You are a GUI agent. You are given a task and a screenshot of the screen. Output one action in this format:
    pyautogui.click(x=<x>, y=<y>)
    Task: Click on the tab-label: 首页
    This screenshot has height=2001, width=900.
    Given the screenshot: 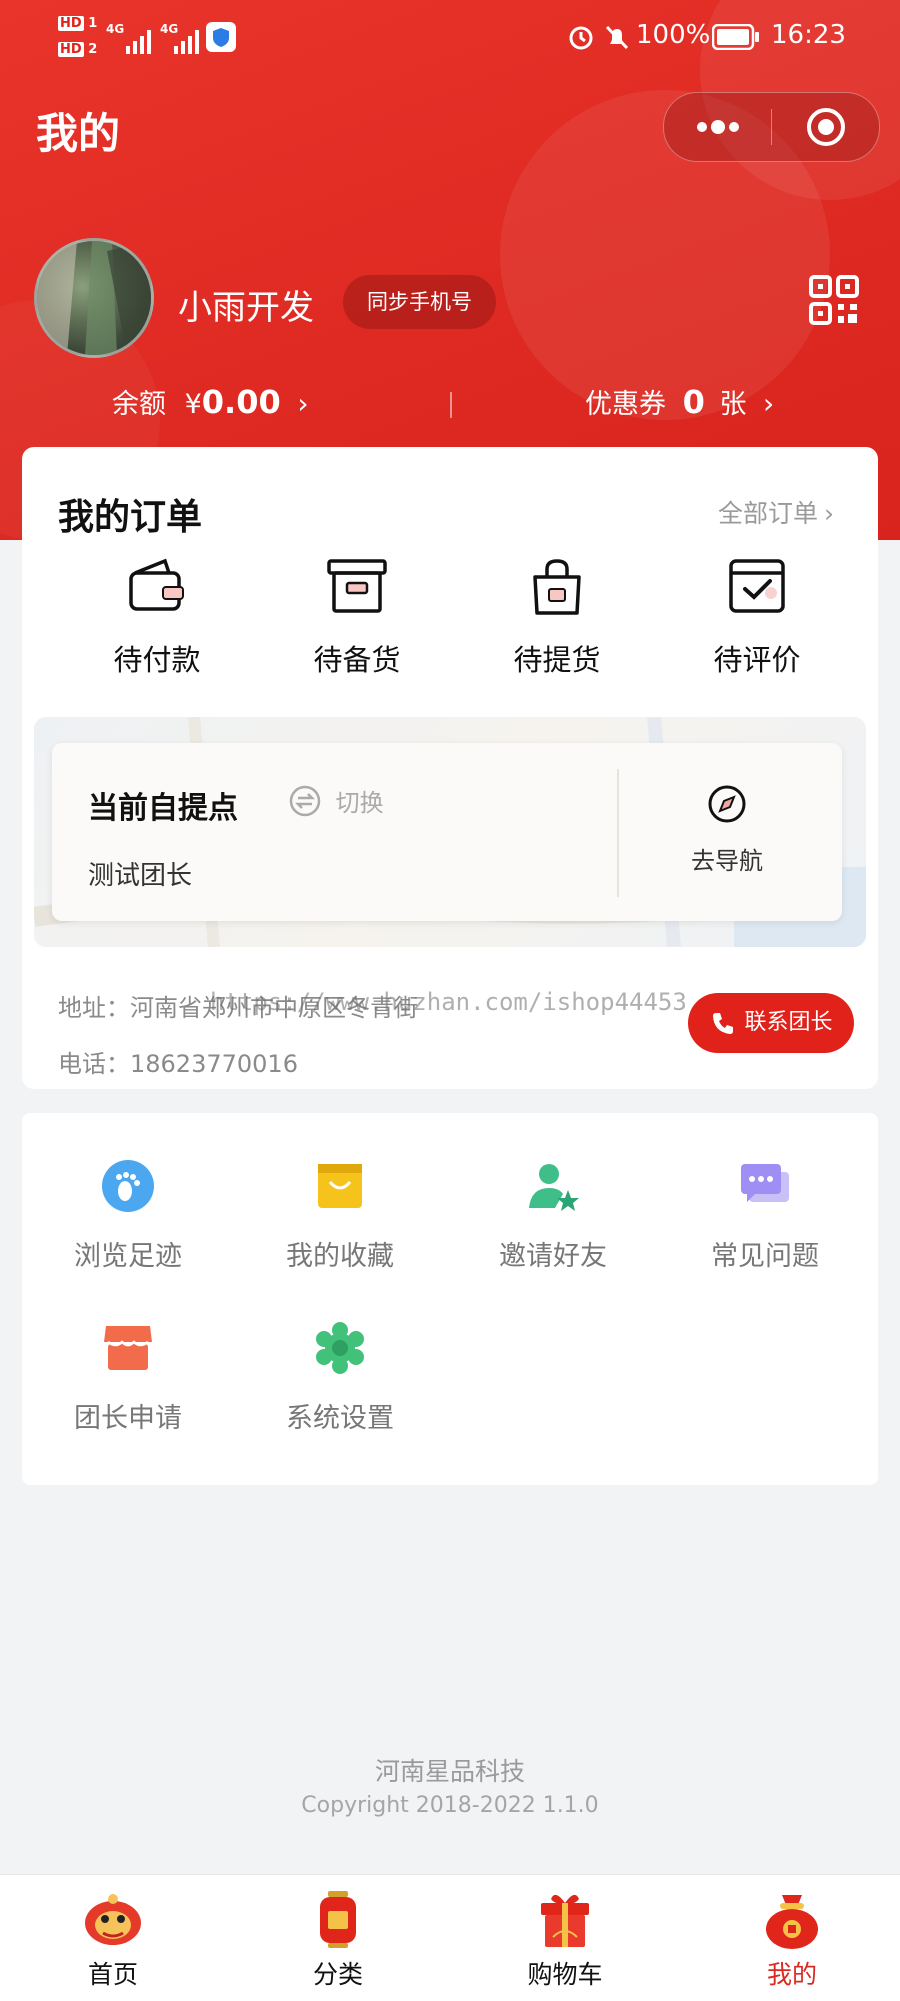 What is the action you would take?
    pyautogui.click(x=112, y=1974)
    